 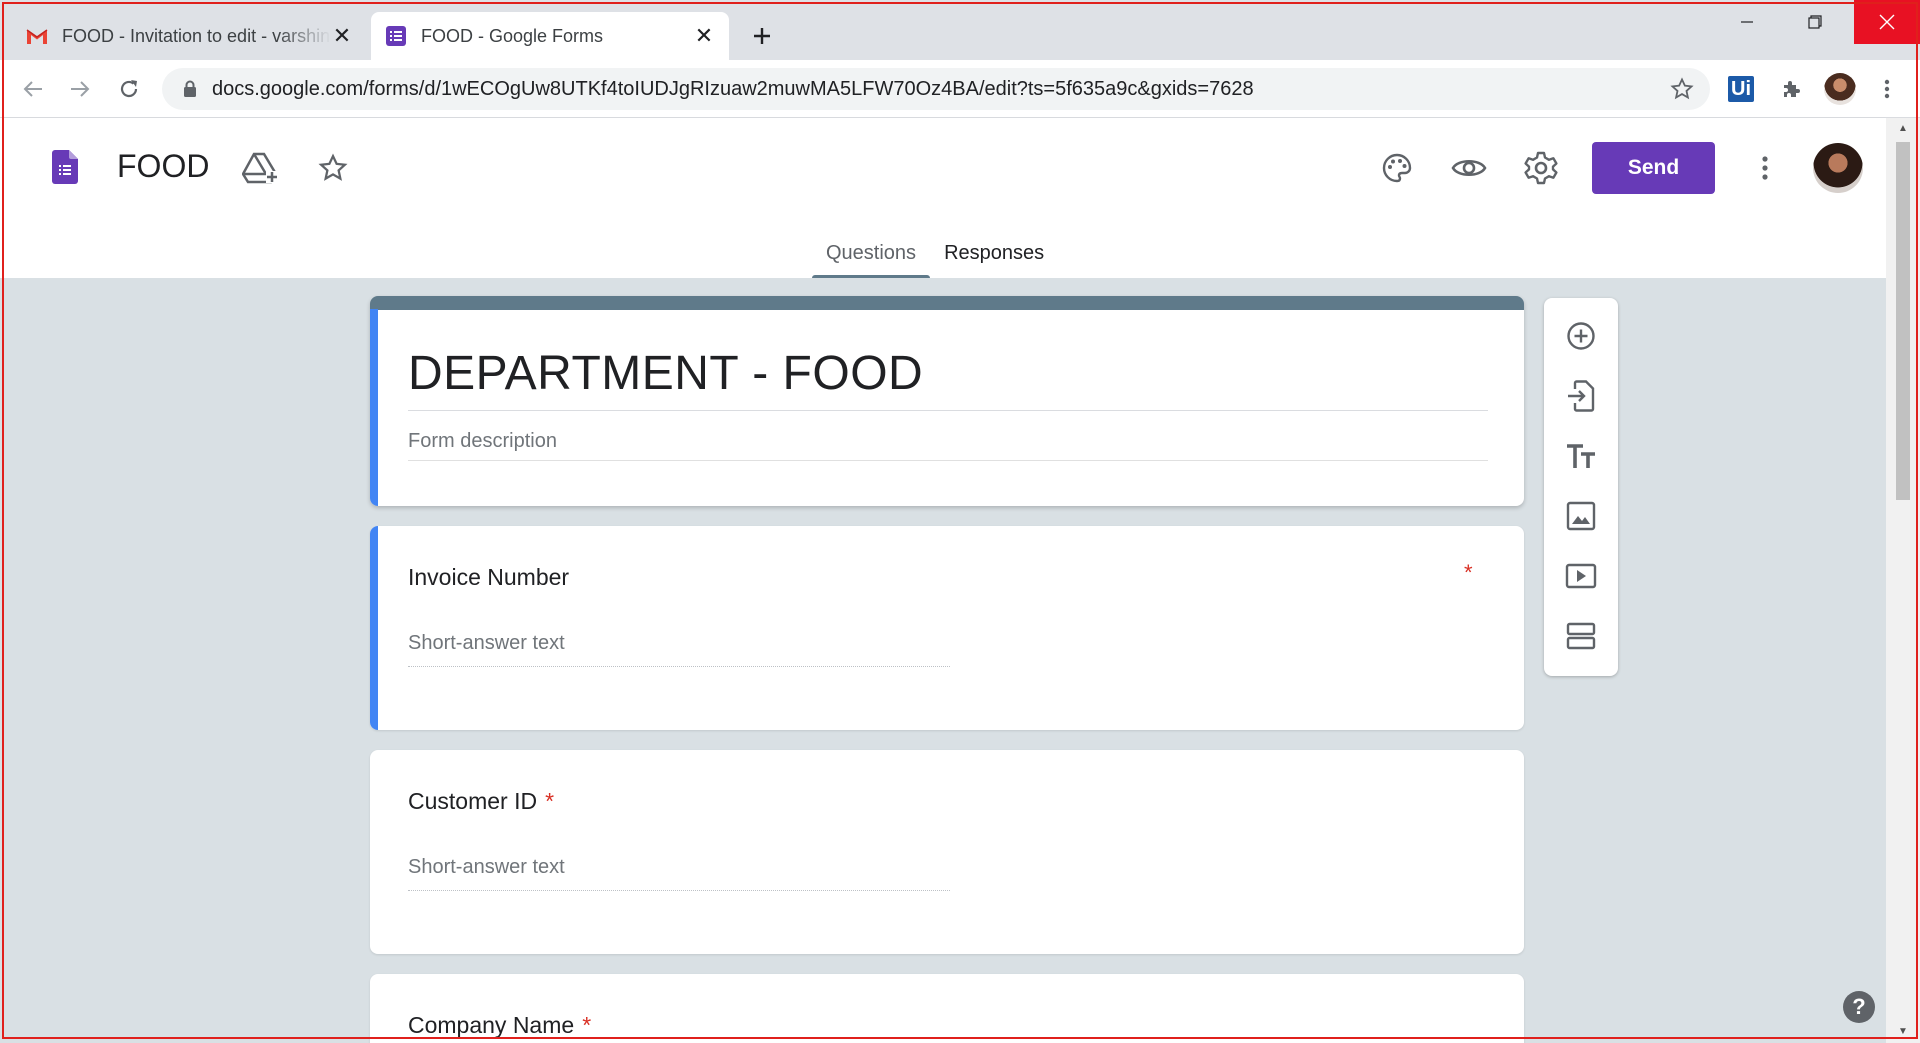 I want to click on add-title-and-description-icon, so click(x=1581, y=456).